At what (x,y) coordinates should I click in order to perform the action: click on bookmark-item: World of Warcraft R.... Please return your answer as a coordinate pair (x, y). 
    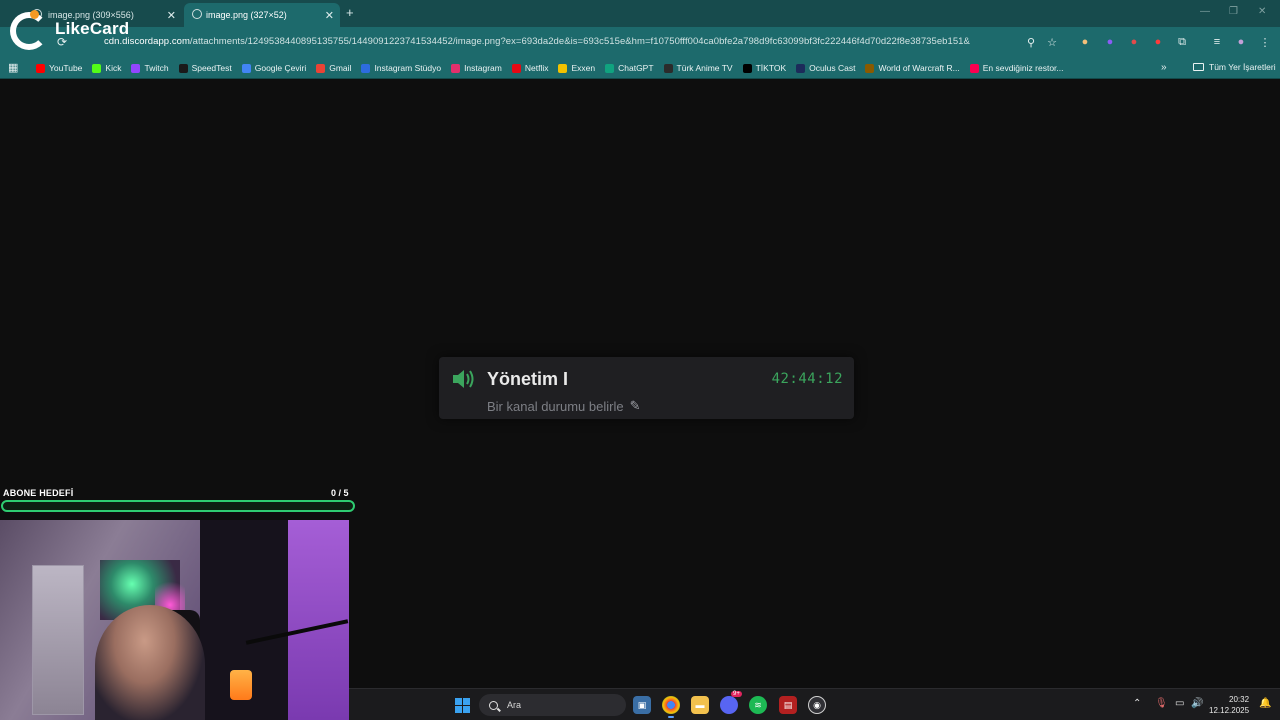
    Looking at the image, I should click on (912, 68).